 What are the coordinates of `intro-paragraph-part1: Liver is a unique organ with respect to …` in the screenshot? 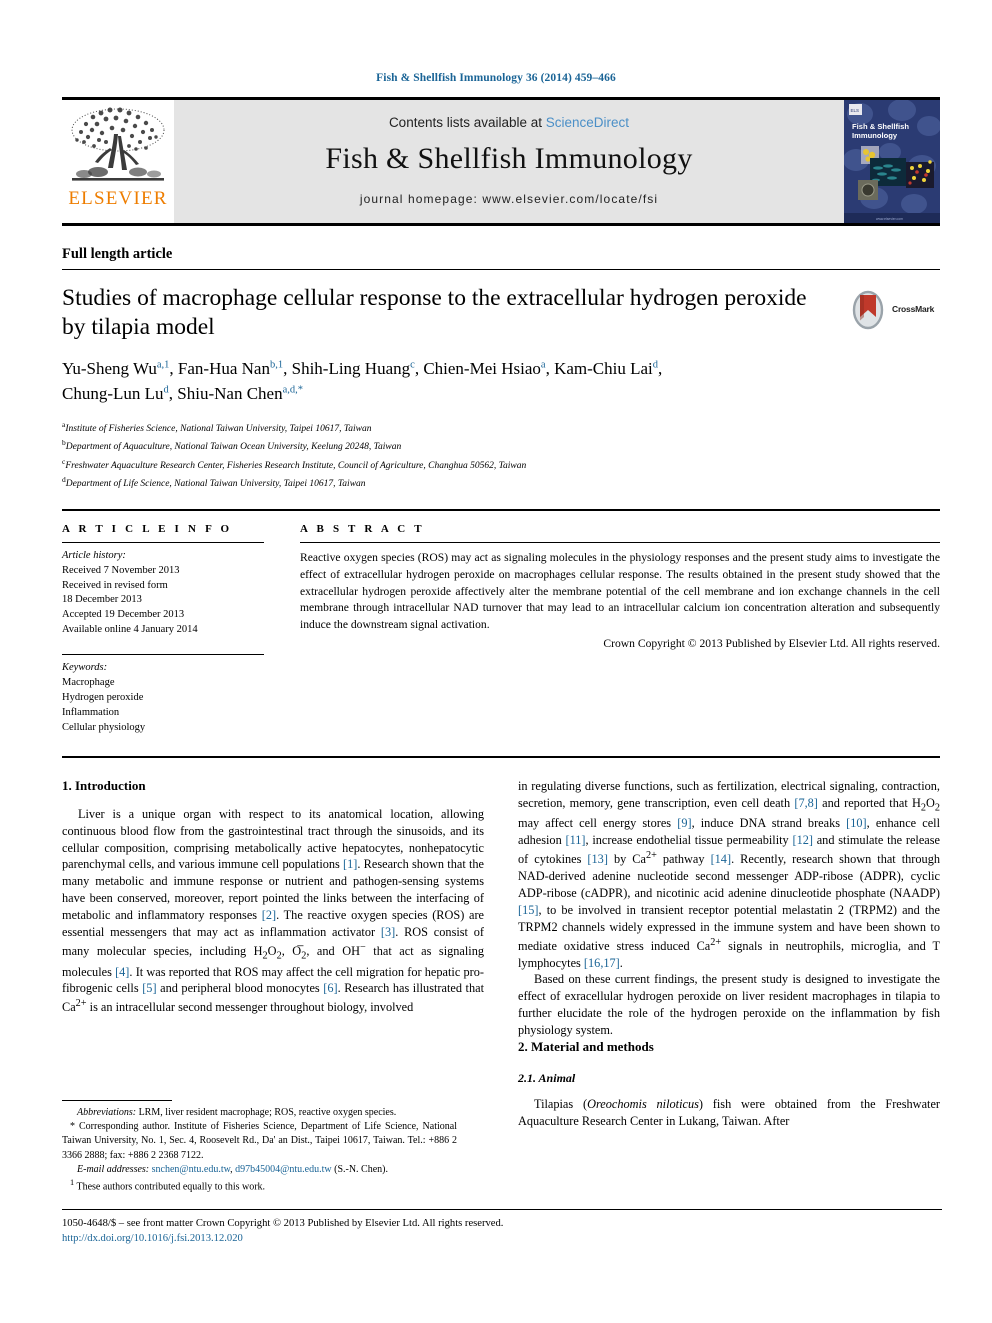 It's located at (273, 911).